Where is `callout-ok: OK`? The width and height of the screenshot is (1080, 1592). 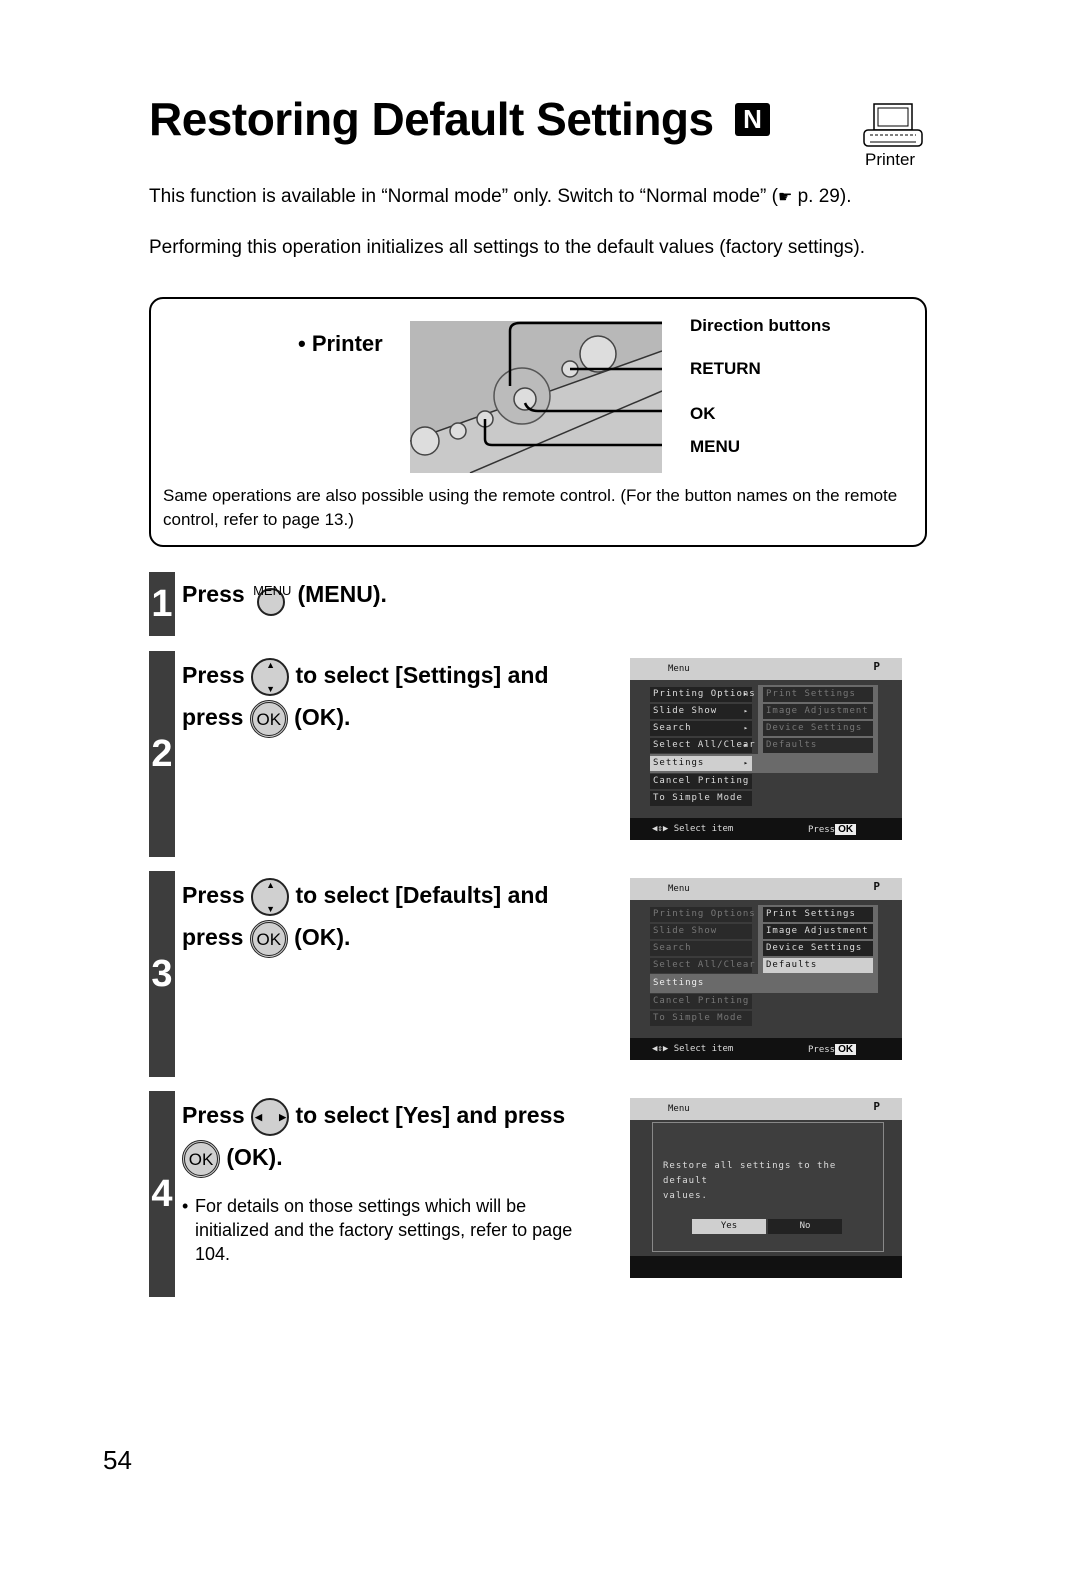
callout-ok: OK is located at coordinates (703, 413).